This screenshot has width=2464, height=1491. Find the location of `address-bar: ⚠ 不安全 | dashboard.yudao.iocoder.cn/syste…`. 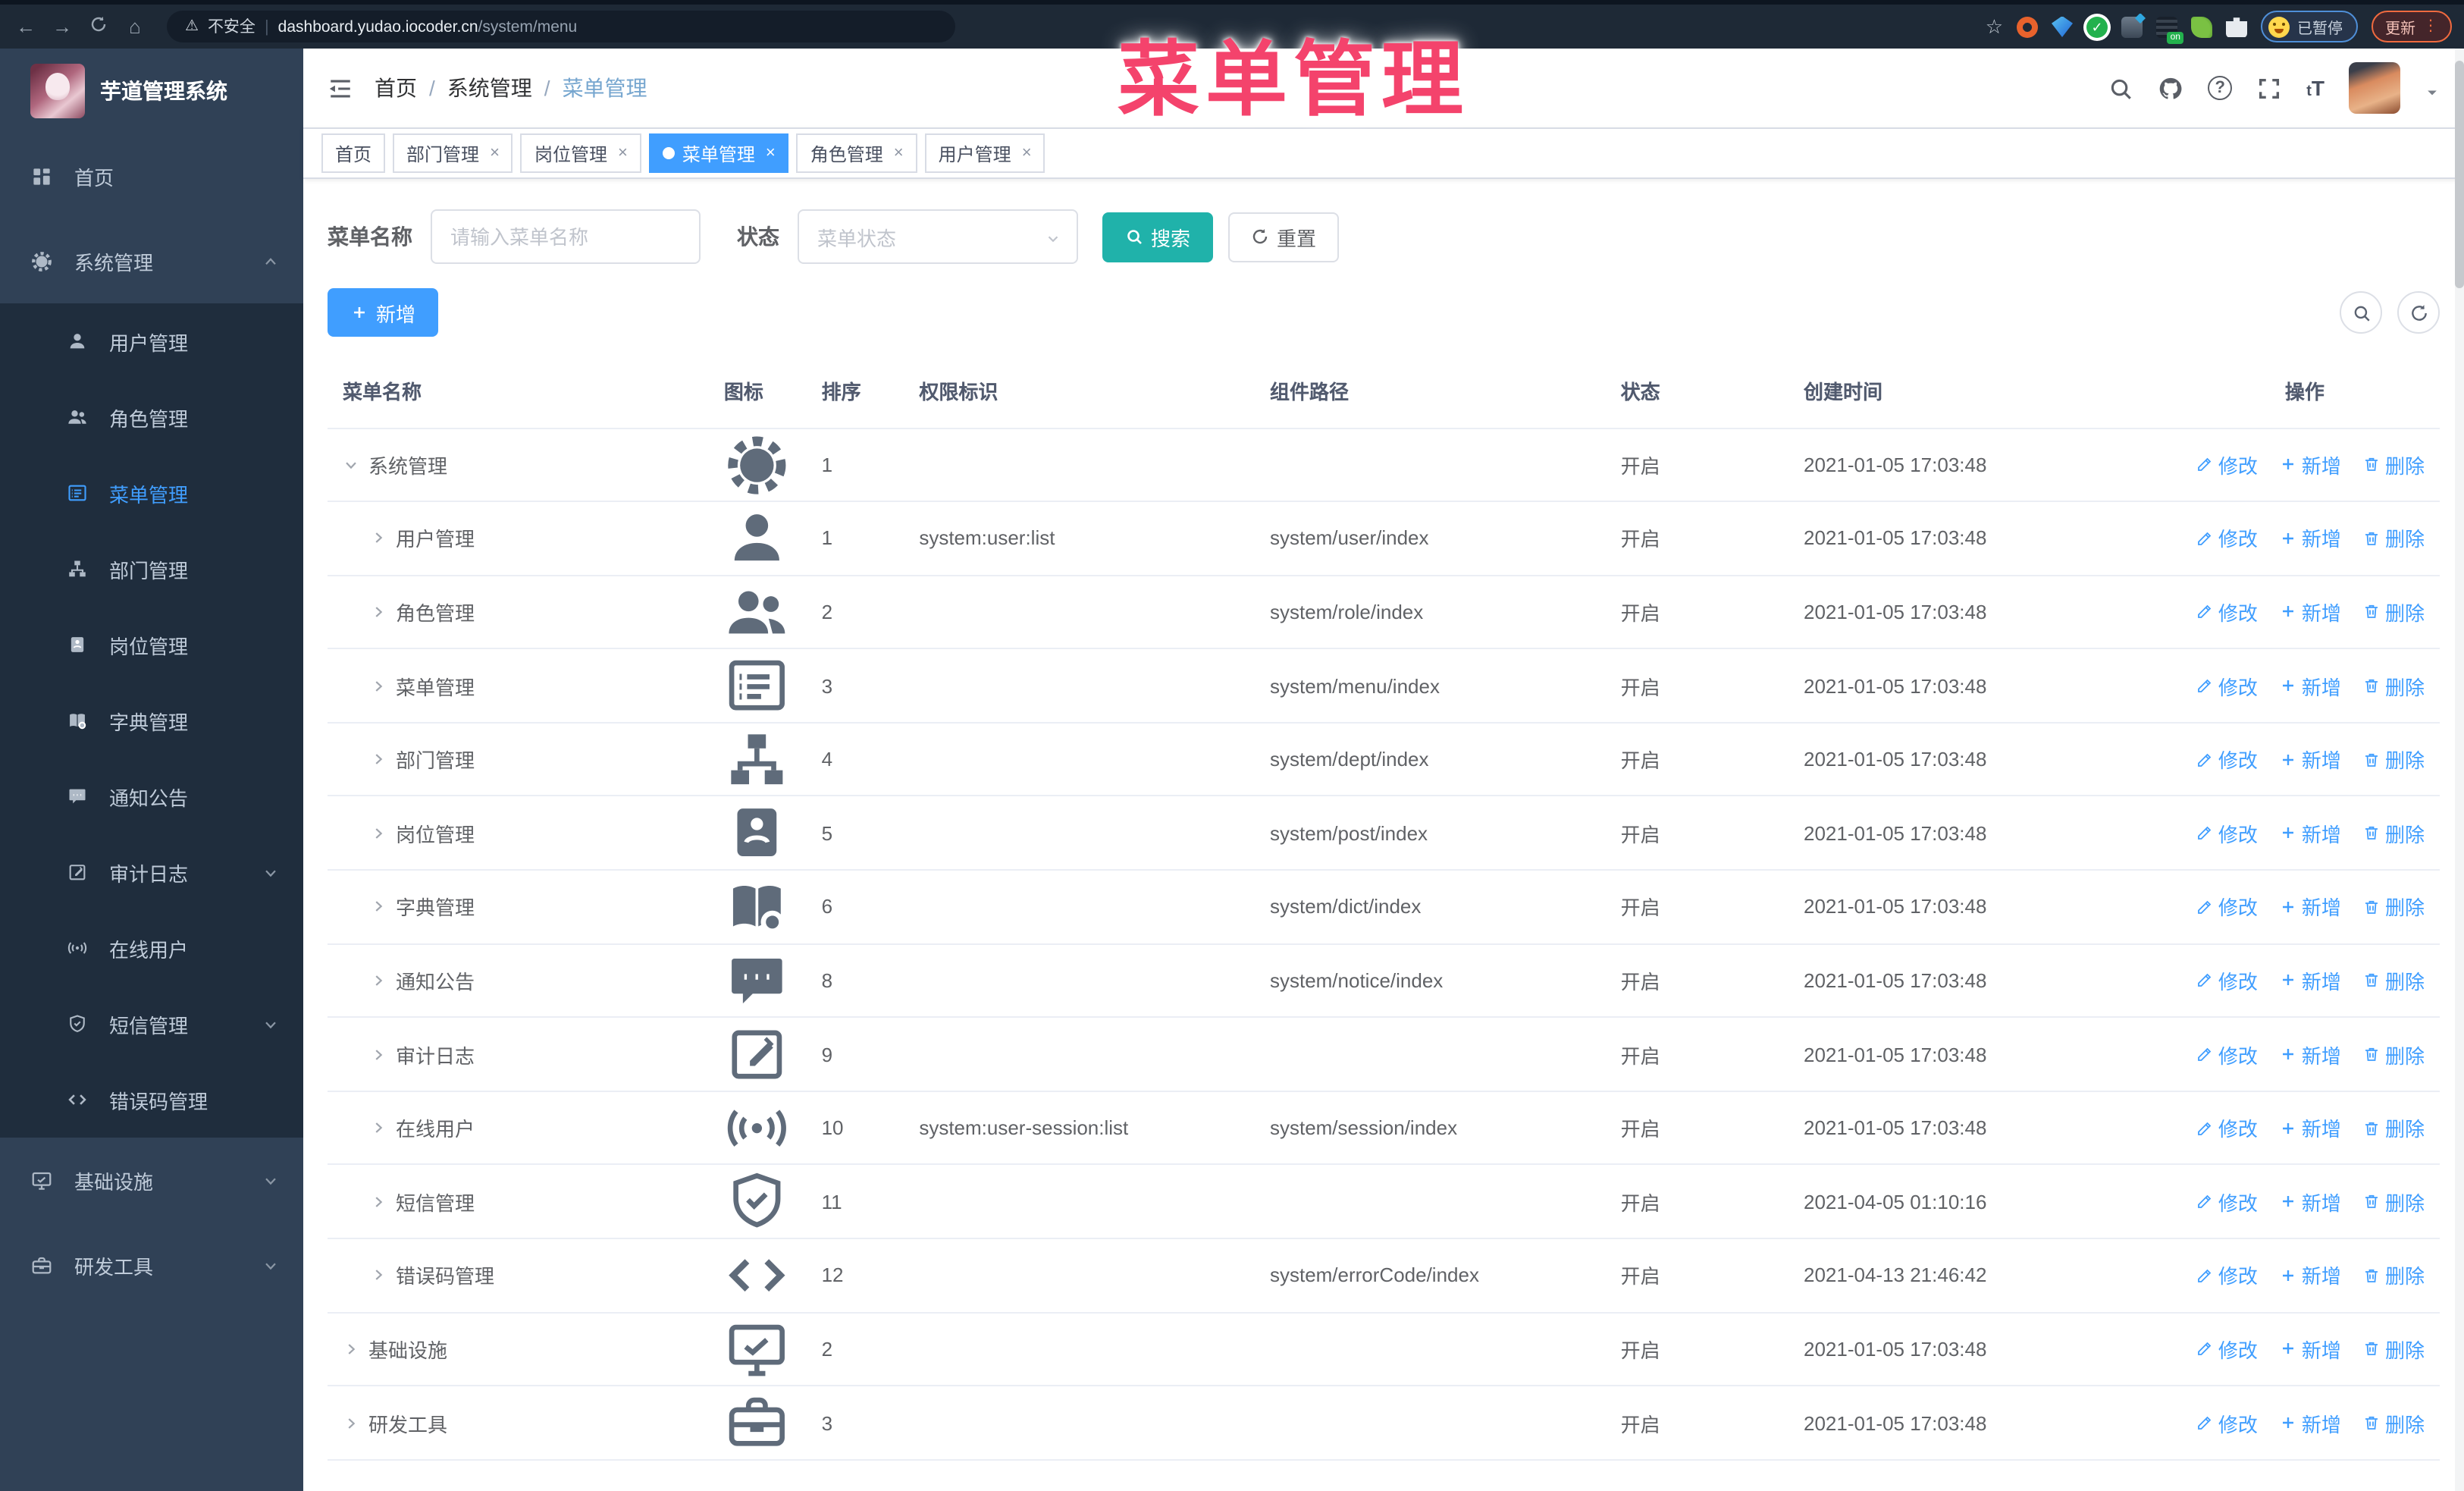

address-bar: ⚠ 不安全 | dashboard.yudao.iocoder.cn/syste… is located at coordinates (561, 26).